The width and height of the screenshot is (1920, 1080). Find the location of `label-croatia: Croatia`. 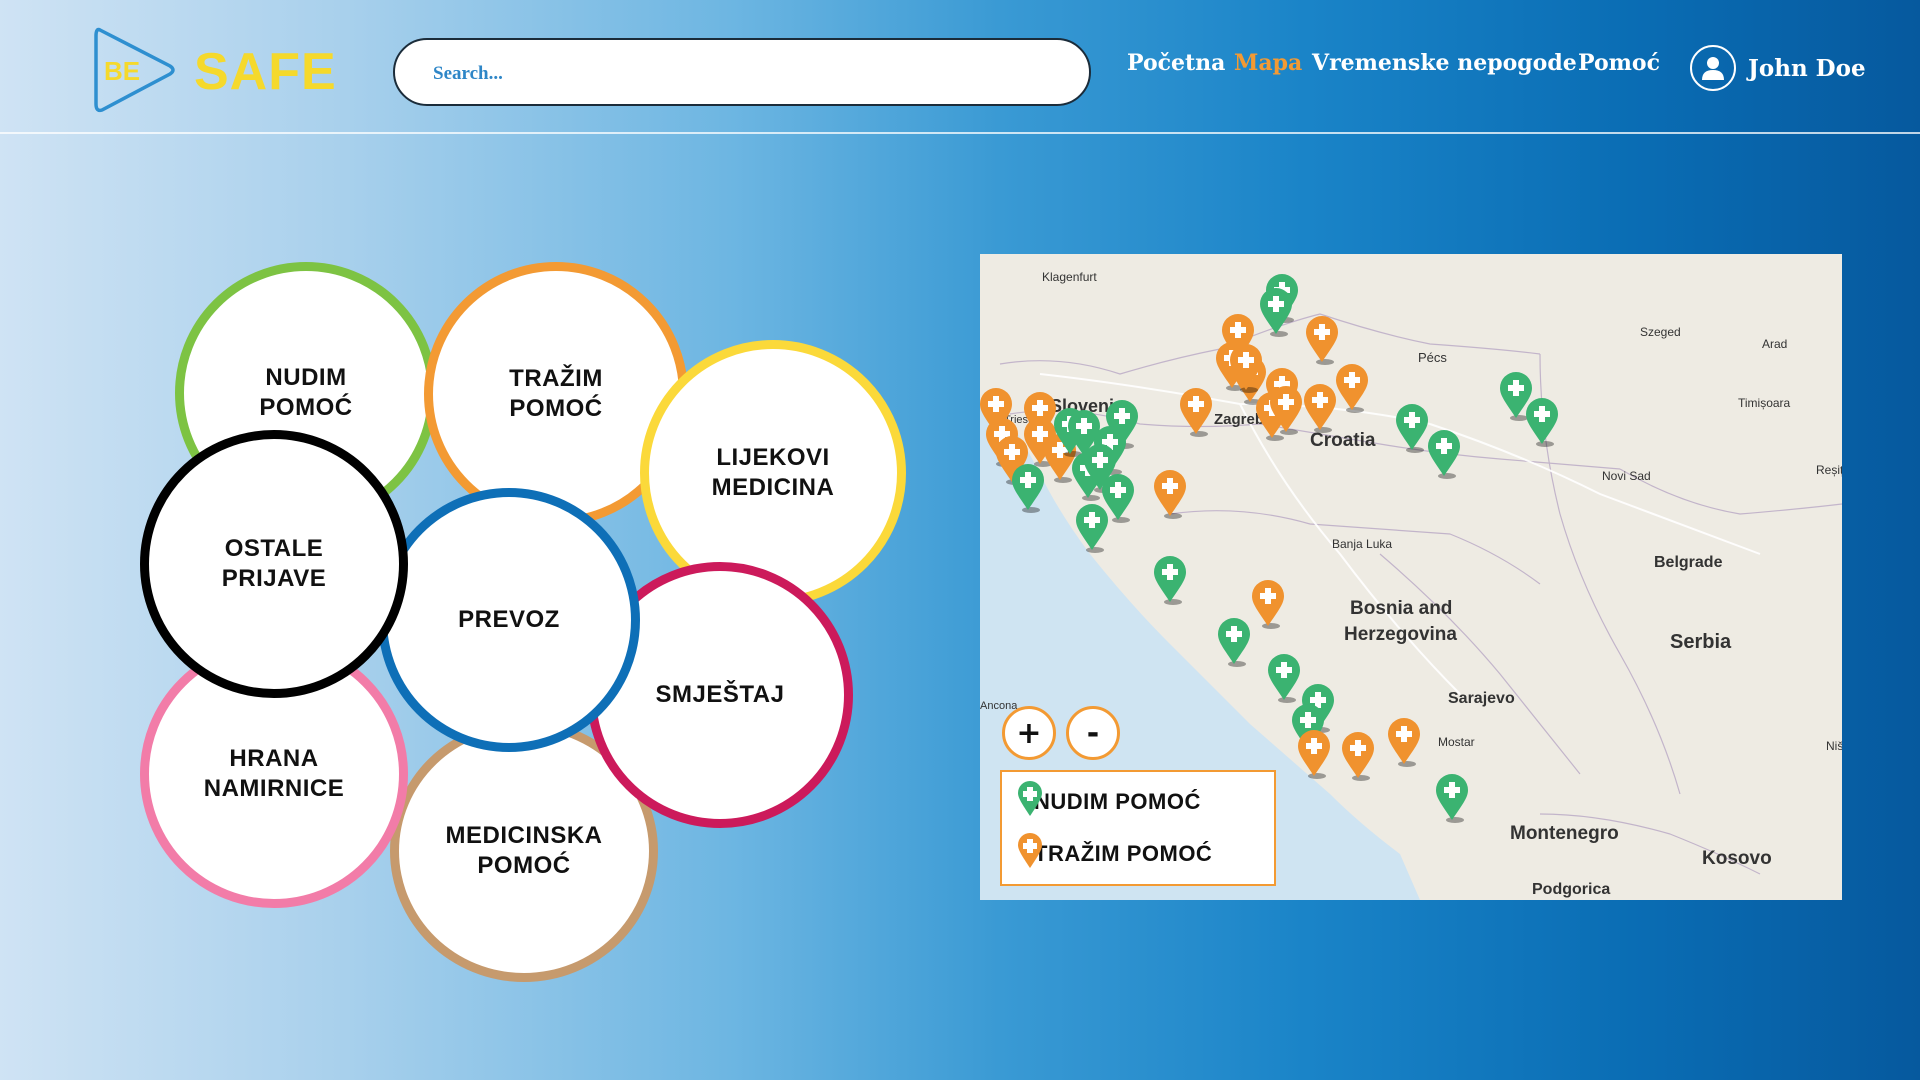

label-croatia: Croatia is located at coordinates (1343, 440).